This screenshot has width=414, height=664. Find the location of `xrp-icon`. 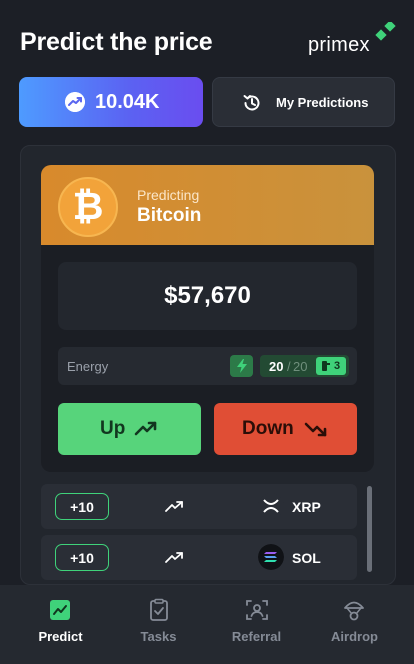

xrp-icon is located at coordinates (271, 506).